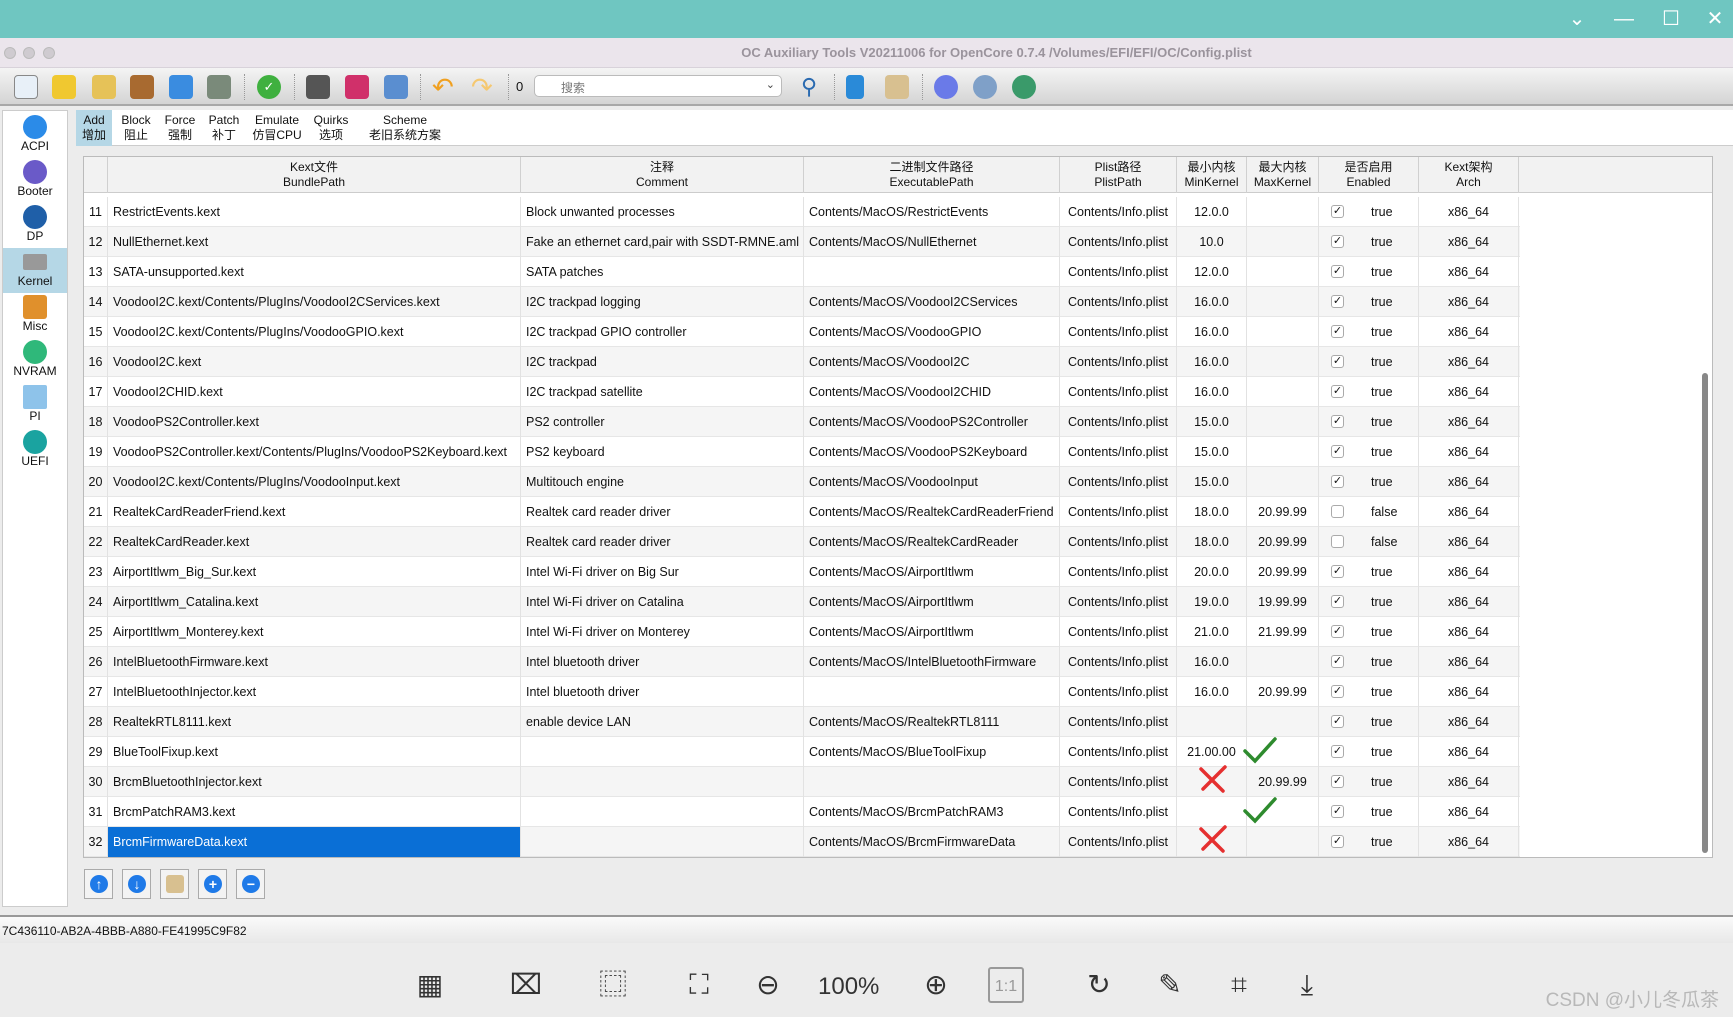  What do you see at coordinates (662, 692) in the screenshot?
I see `cell-comment: Intel bluetooth driver` at bounding box center [662, 692].